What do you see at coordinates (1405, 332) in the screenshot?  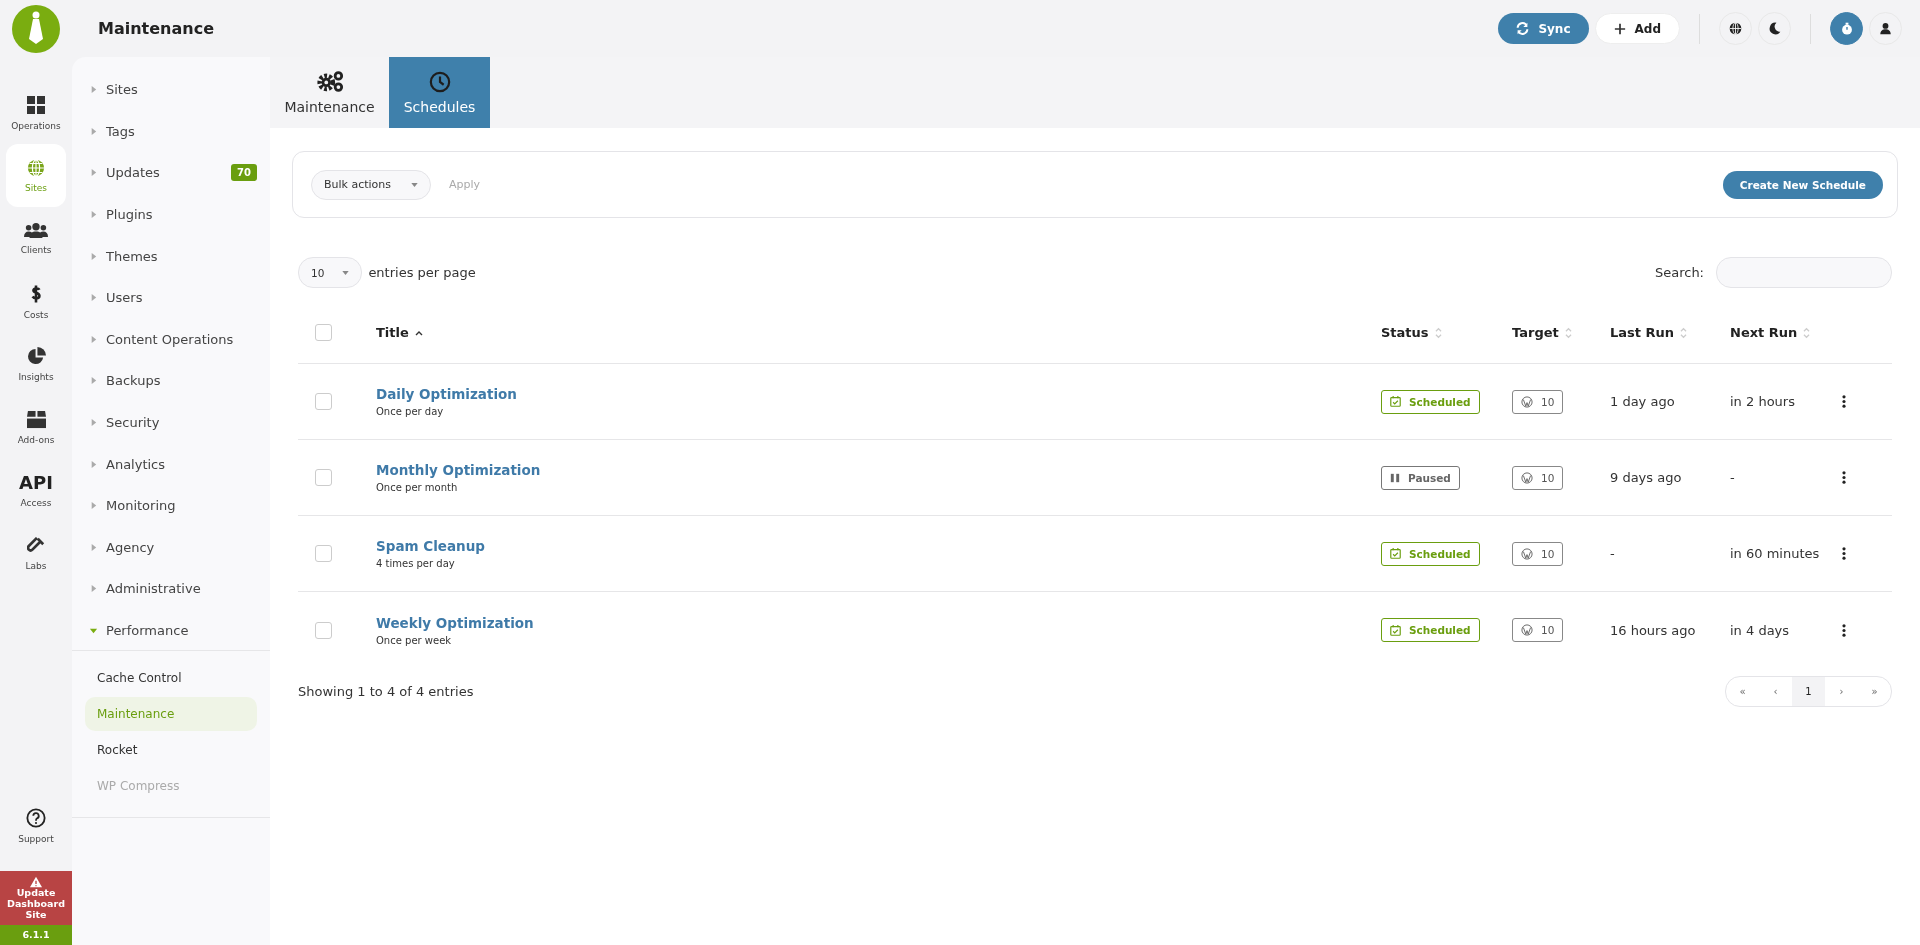 I see `column-header: Status` at bounding box center [1405, 332].